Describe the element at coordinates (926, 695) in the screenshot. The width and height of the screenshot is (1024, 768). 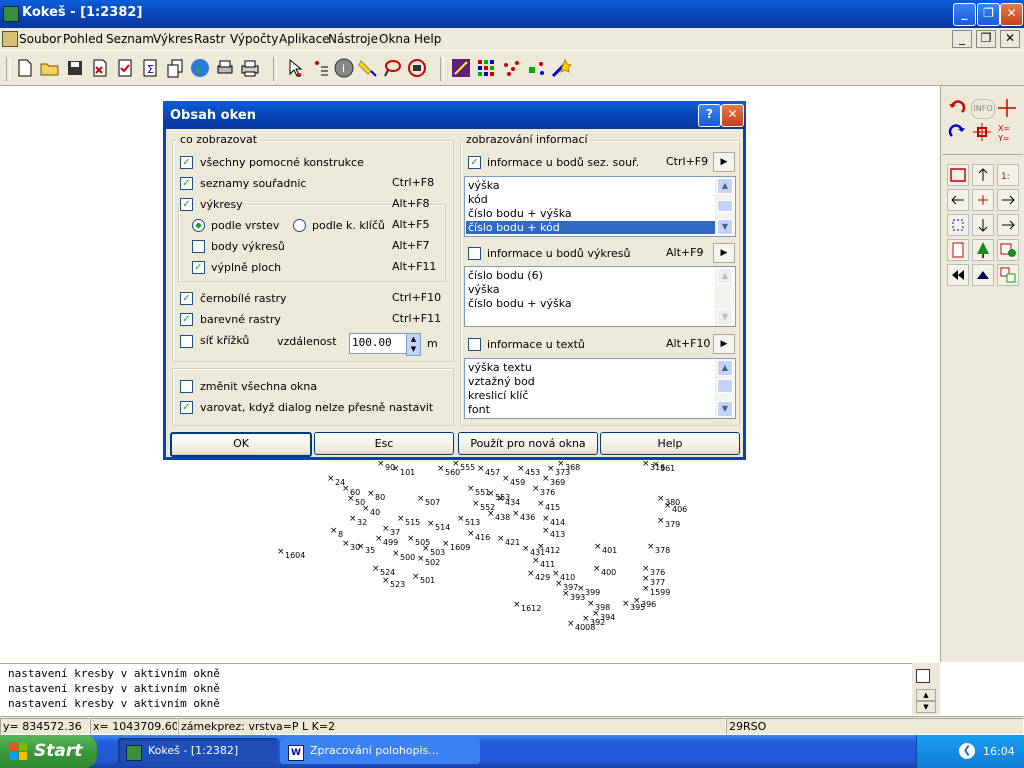
I see `console-scroll-up: ▲` at that location.